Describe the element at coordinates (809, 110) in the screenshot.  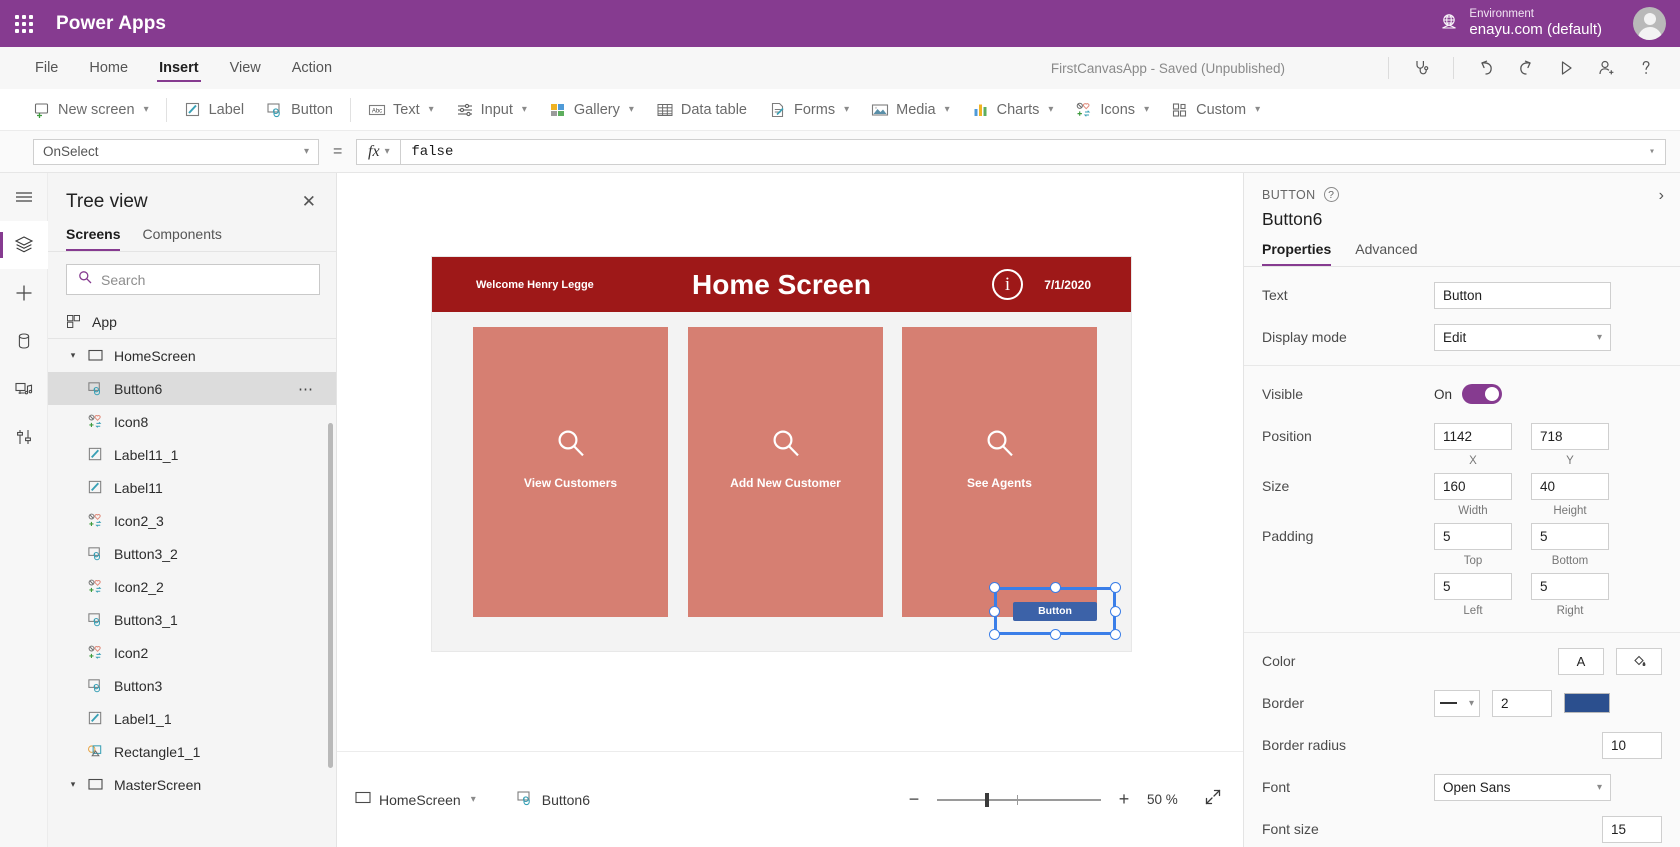
I see `ribbon-forms: Forms ▾` at that location.